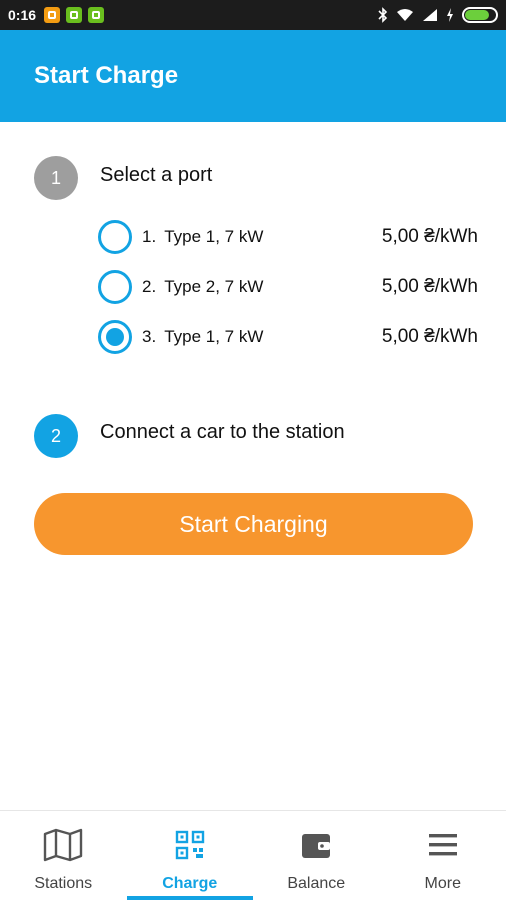  I want to click on wifi-icon, so click(405, 15).